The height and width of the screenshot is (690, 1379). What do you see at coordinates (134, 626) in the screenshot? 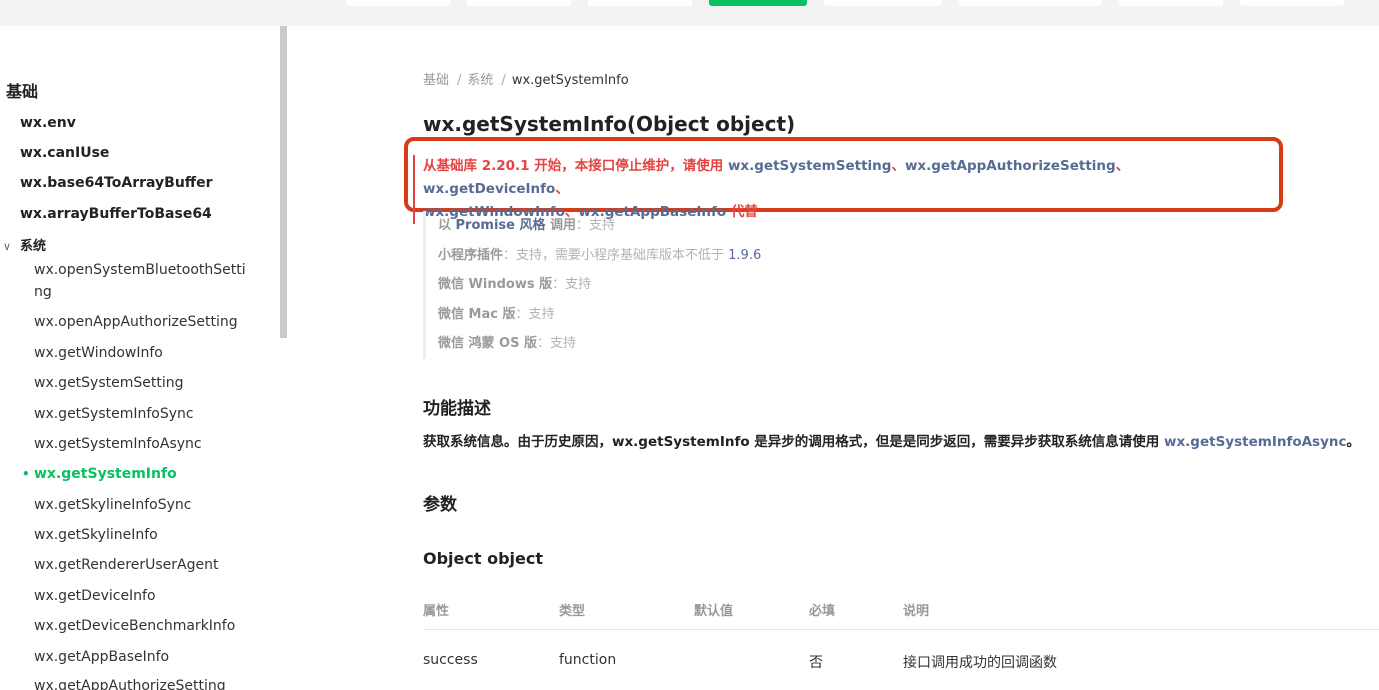
I see `sidebar-sub-get-device-benchmark-info: wx.getDeviceBenchmarkInfo` at bounding box center [134, 626].